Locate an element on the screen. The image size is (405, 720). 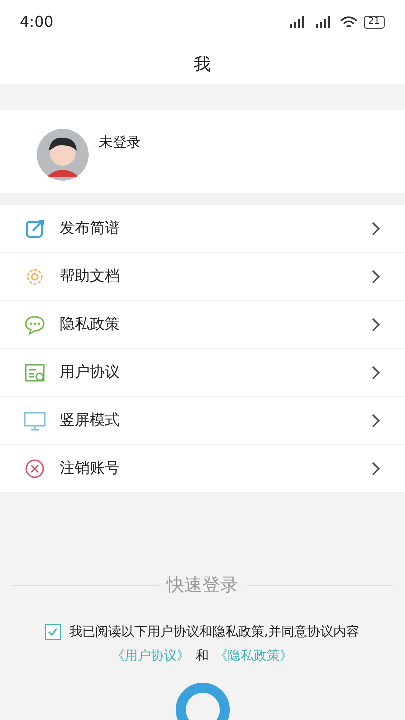
battery-icon: 21 is located at coordinates (374, 22).